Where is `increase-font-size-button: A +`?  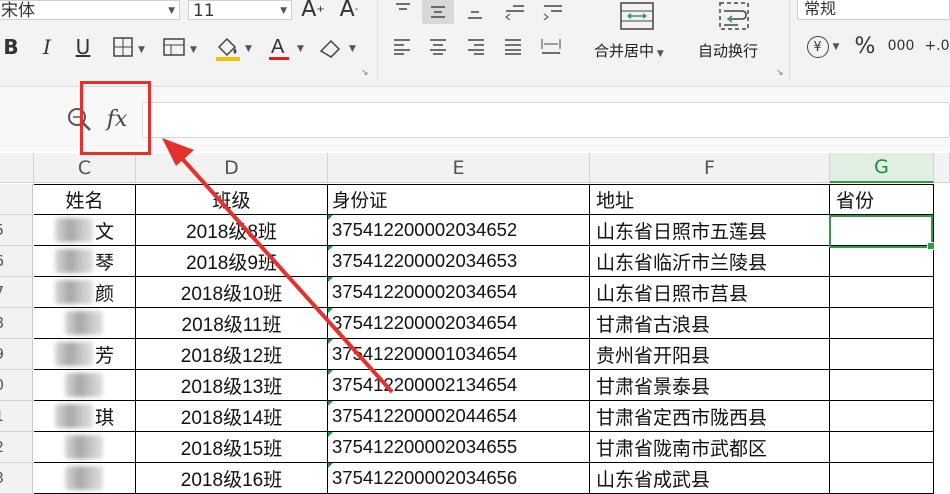
increase-font-size-button: A + is located at coordinates (313, 11).